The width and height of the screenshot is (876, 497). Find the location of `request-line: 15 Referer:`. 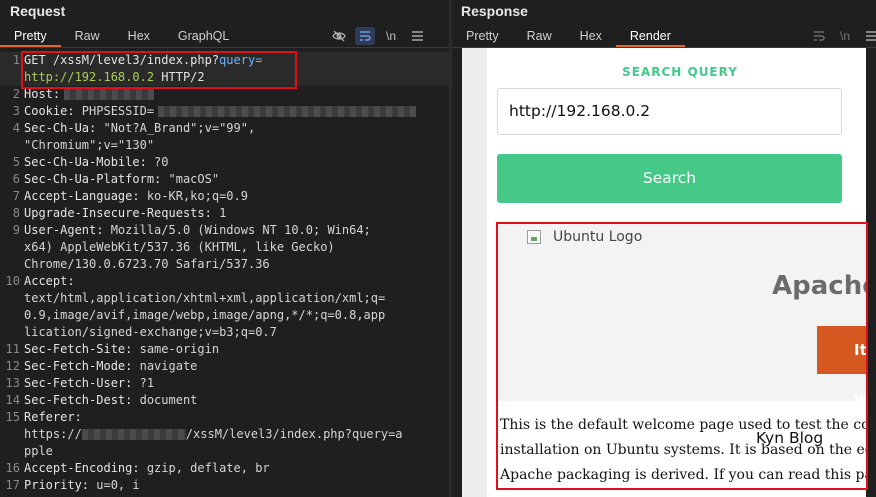

request-line: 15 Referer: is located at coordinates (224, 417).